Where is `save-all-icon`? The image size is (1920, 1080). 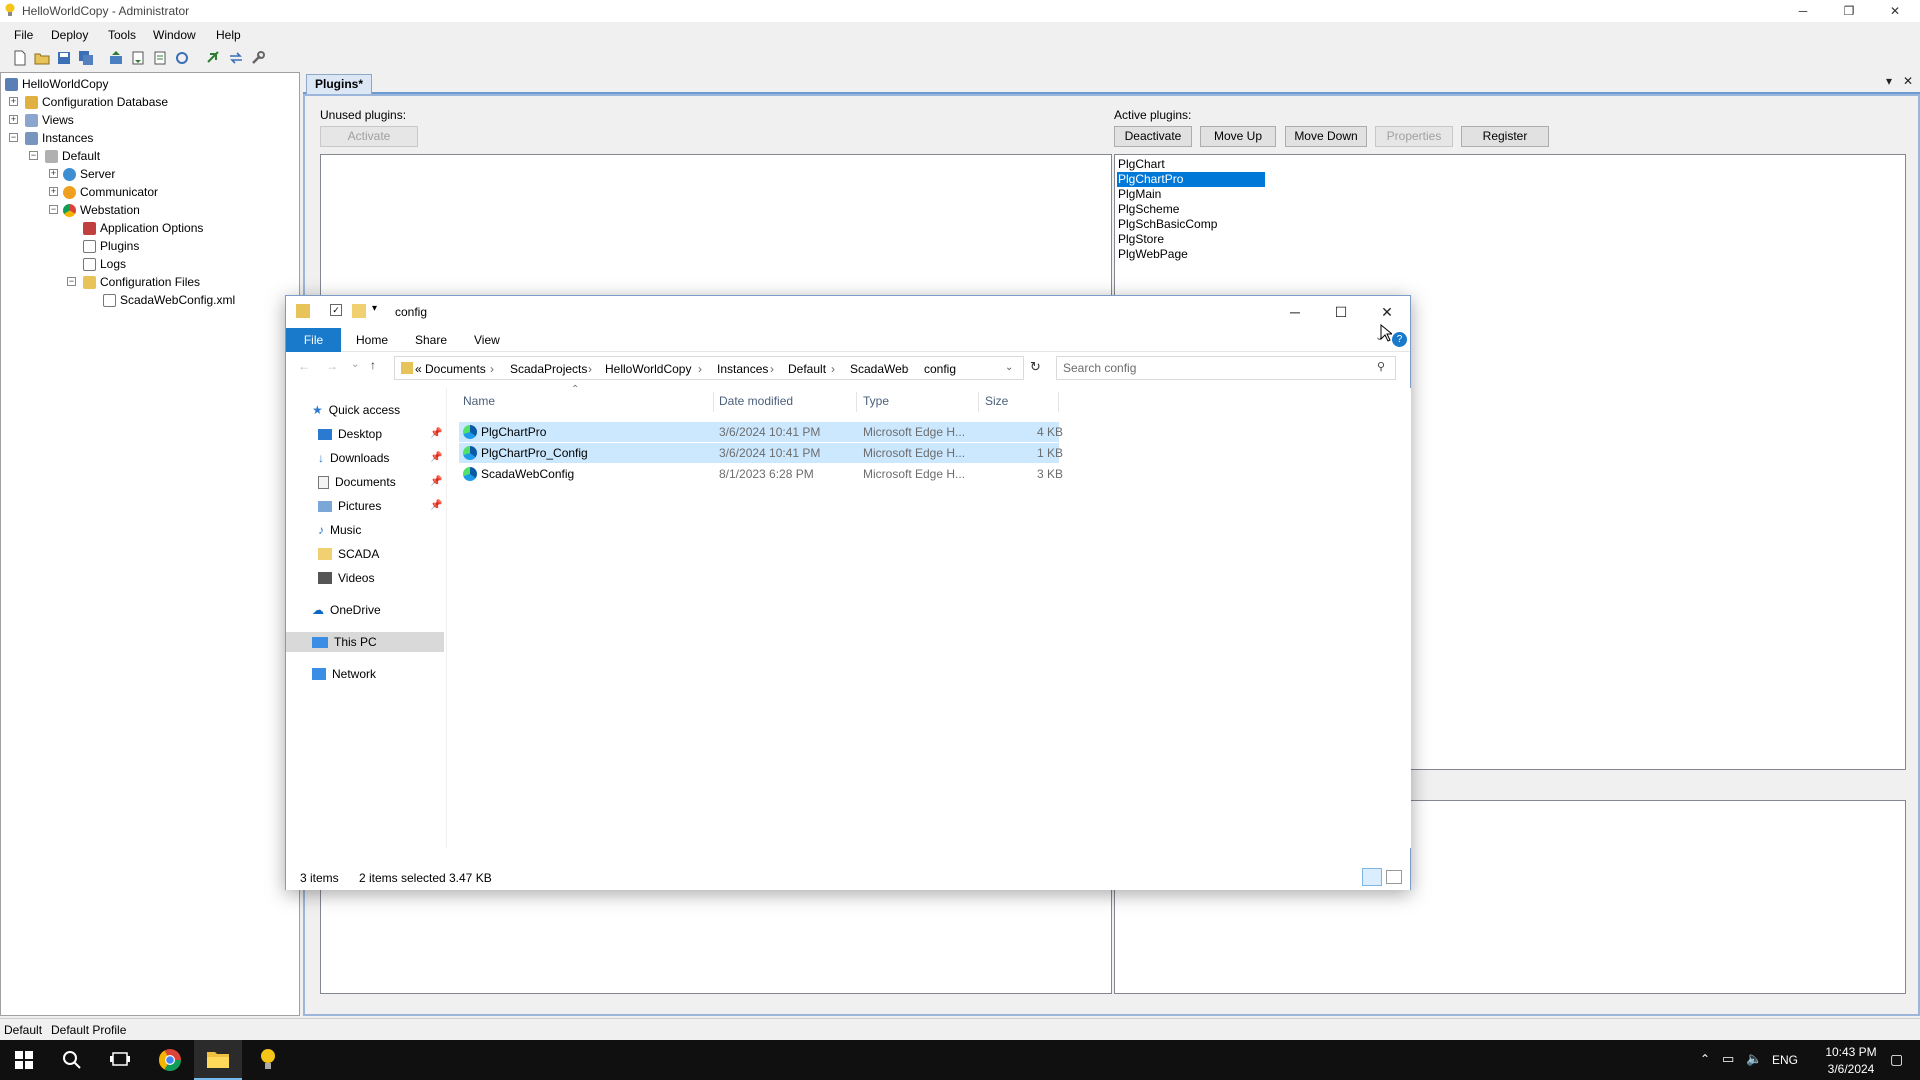 save-all-icon is located at coordinates (86, 58).